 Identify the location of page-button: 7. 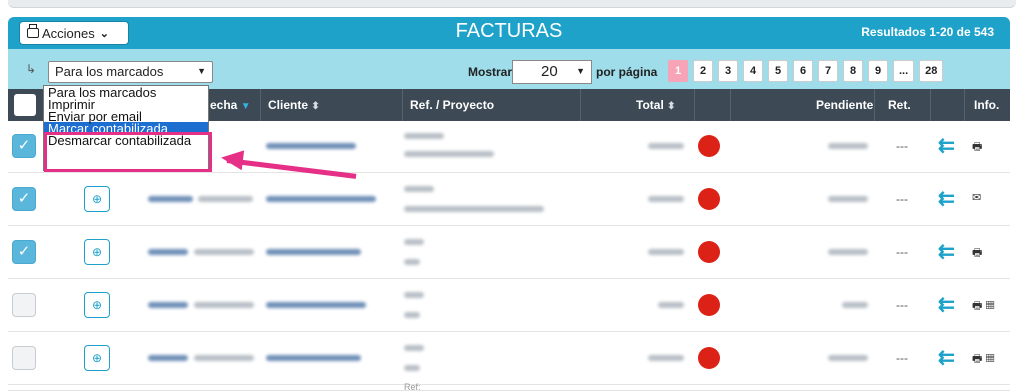
(828, 71).